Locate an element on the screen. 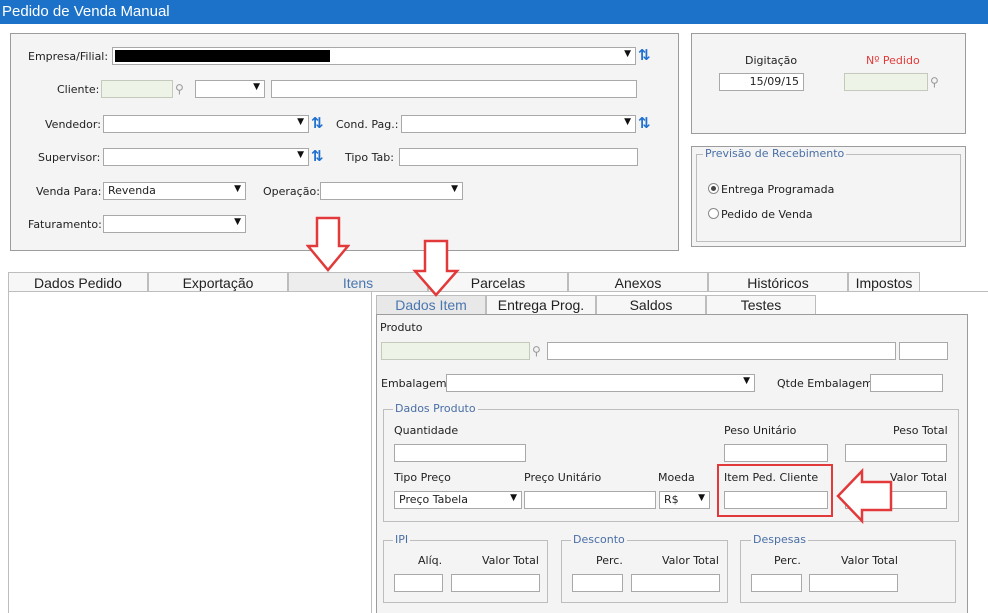 The width and height of the screenshot is (988, 613). supervisor-select: ▼ is located at coordinates (206, 157).